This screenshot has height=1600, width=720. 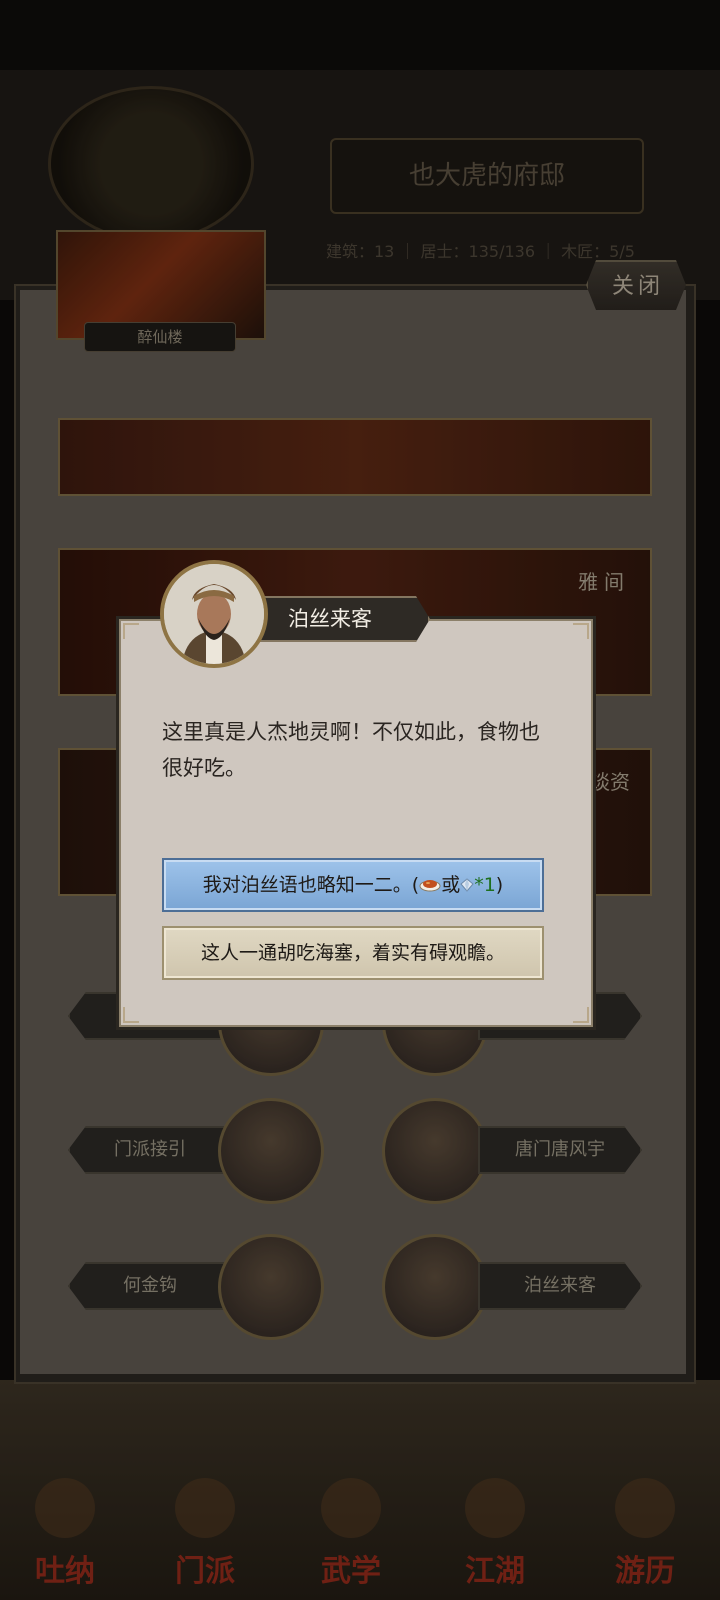 I want to click on gem-icon, so click(x=467, y=886).